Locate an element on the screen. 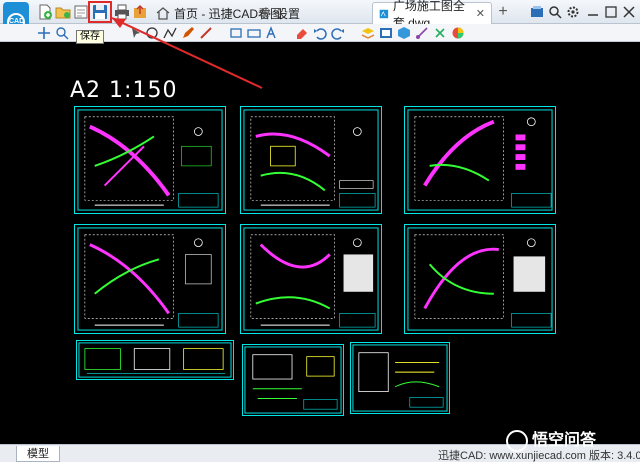 This screenshot has height=462, width=640. color-icon is located at coordinates (458, 33).